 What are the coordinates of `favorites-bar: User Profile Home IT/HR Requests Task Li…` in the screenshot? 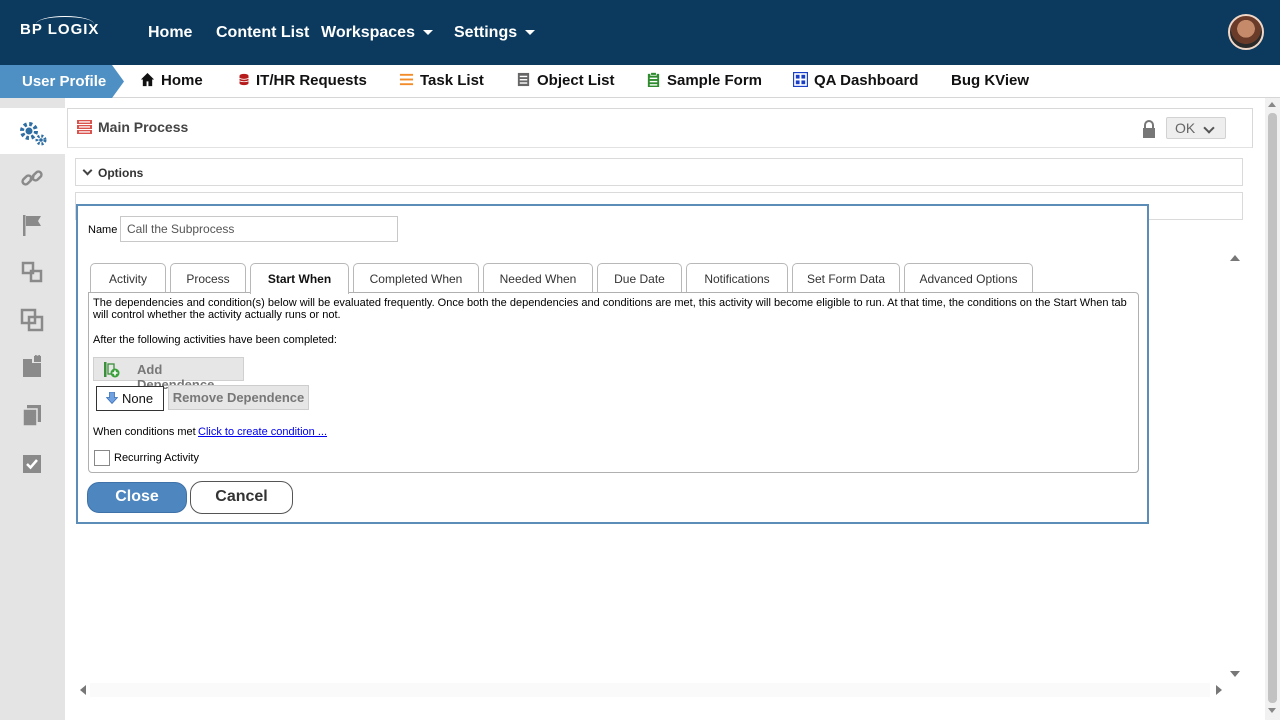 It's located at (640, 81).